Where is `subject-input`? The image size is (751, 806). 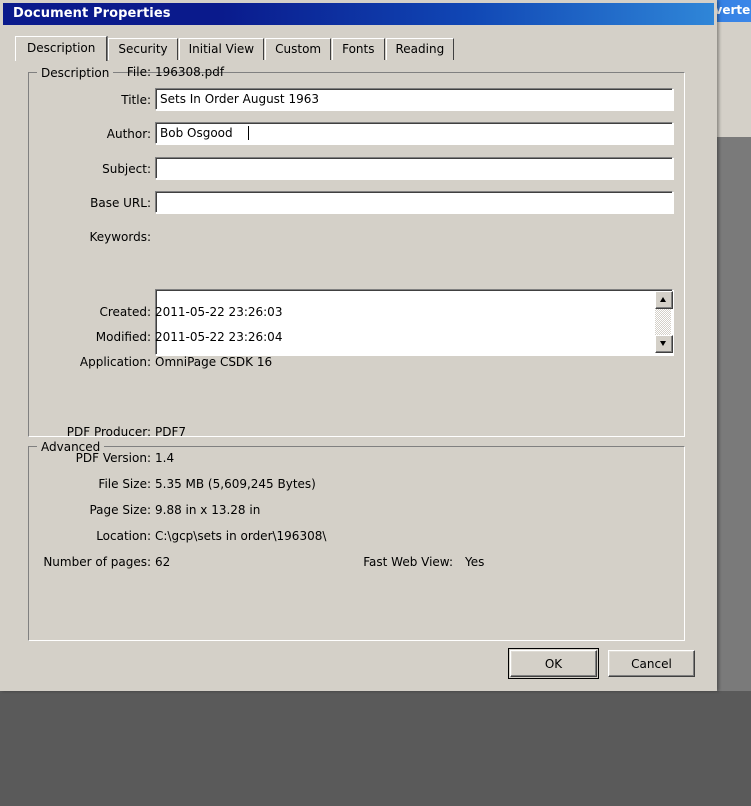
subject-input is located at coordinates (414, 168).